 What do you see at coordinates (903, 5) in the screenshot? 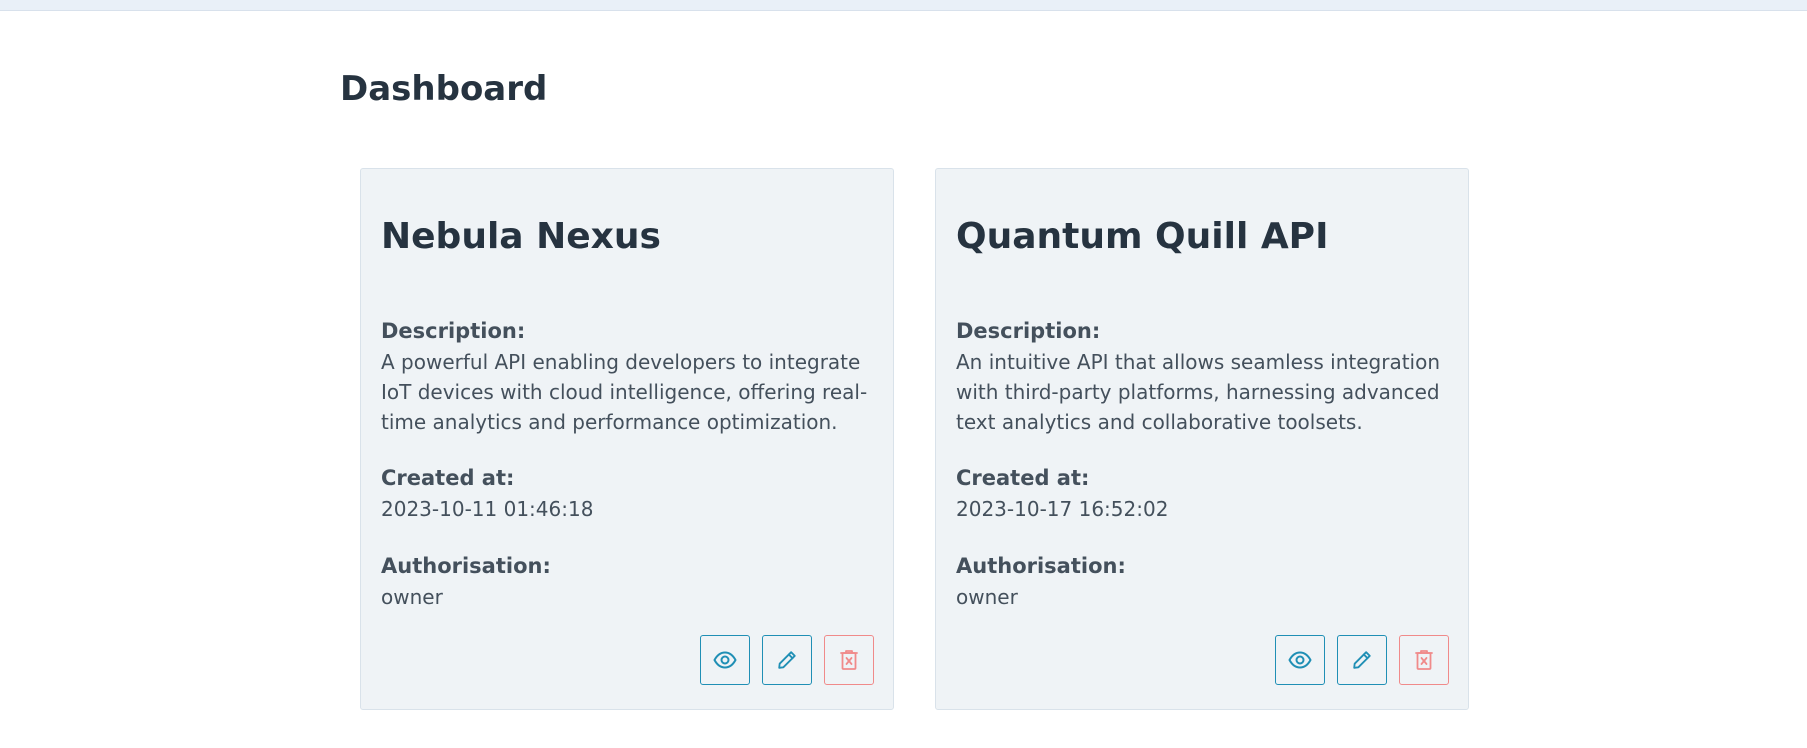
I see `top-navigation-bar` at bounding box center [903, 5].